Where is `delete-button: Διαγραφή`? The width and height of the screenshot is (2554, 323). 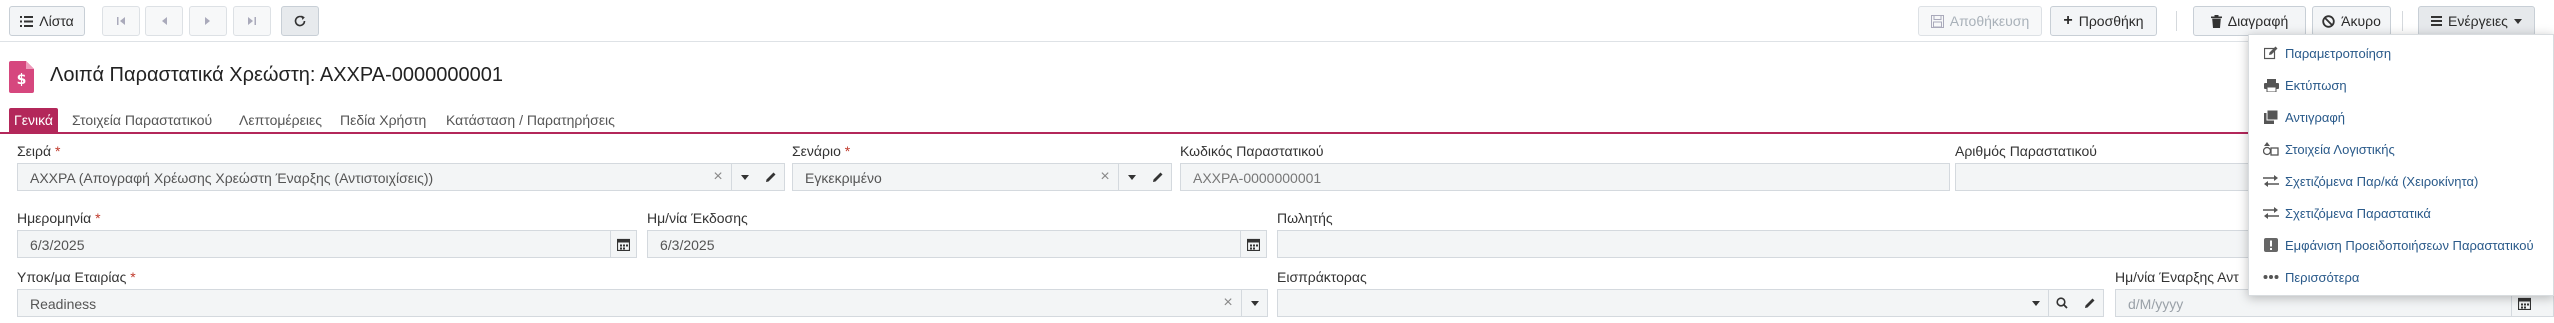 delete-button: Διαγραφή is located at coordinates (2249, 21).